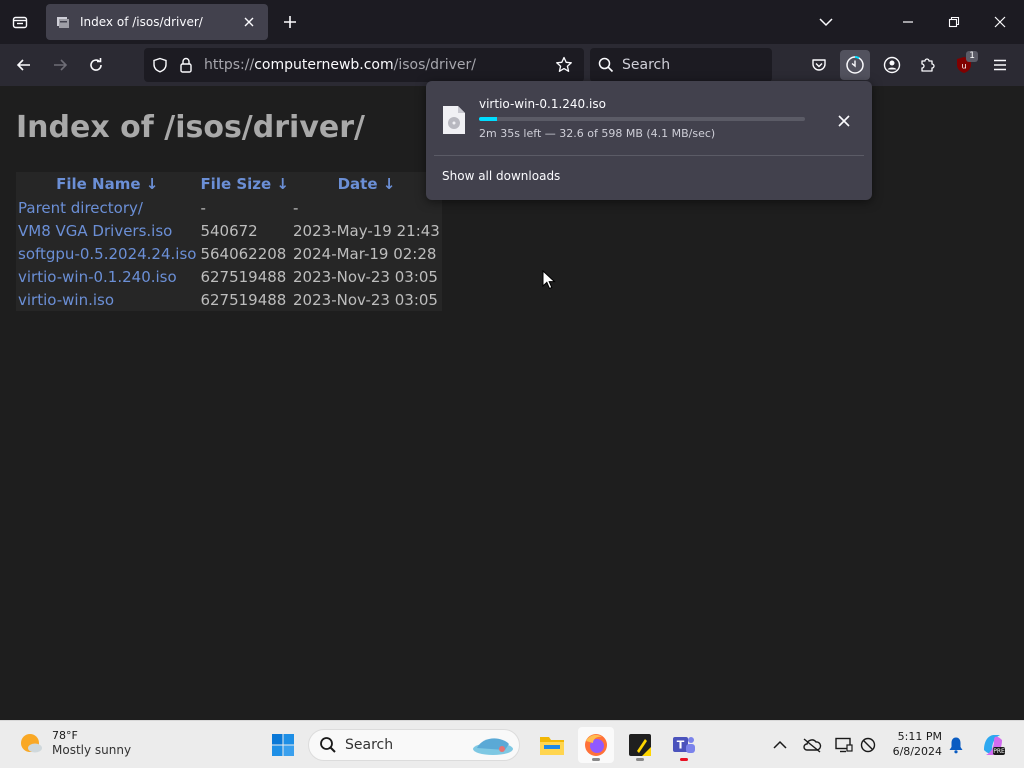  Describe the element at coordinates (290, 22) in the screenshot. I see `new-tab-button` at that location.